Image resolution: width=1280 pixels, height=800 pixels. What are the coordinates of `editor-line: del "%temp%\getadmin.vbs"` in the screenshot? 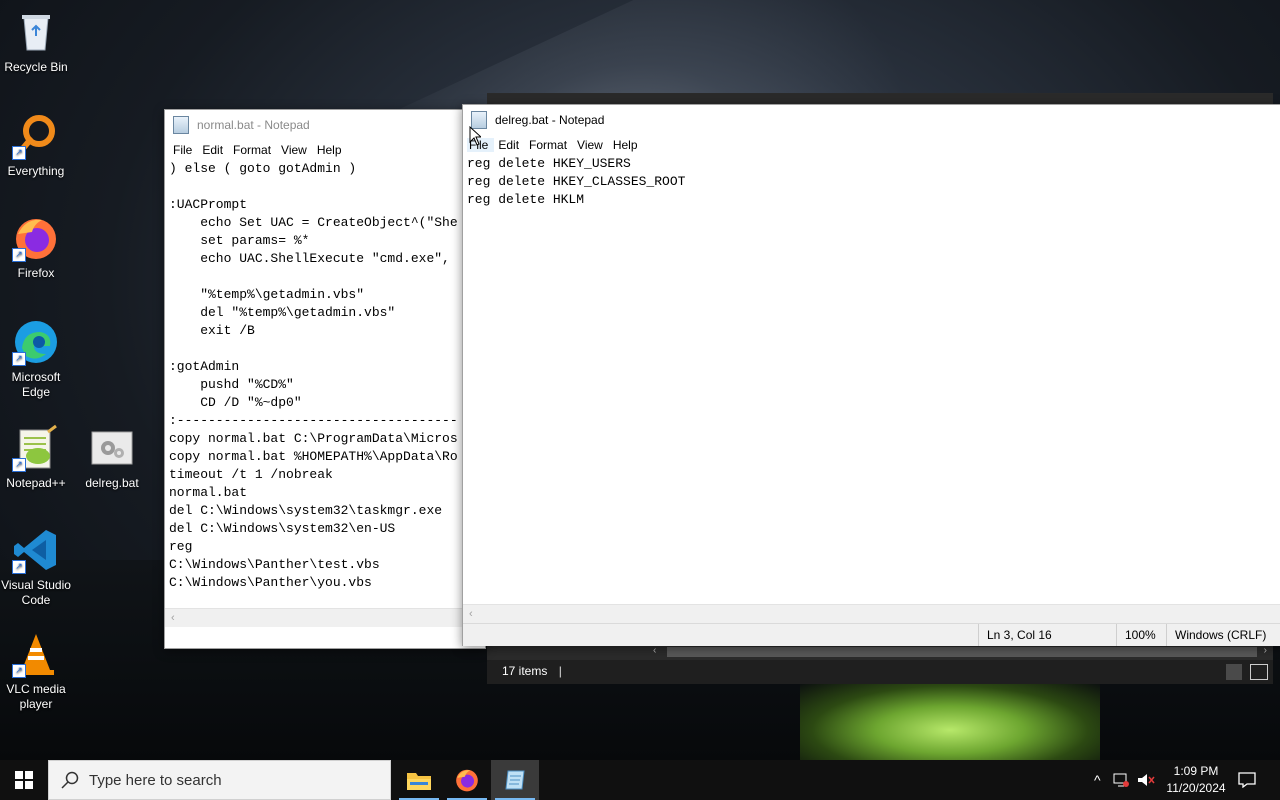 It's located at (282, 312).